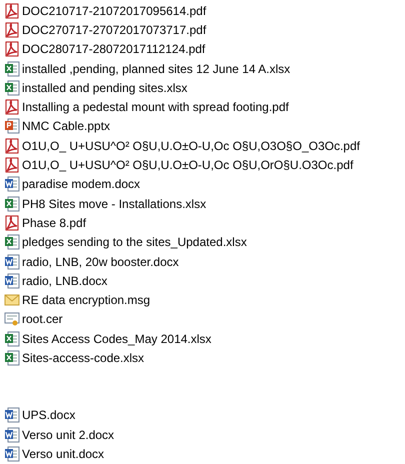 This screenshot has height=464, width=405. Describe the element at coordinates (134, 242) in the screenshot. I see `file-name: pledges sending to the sites_Updated.xlsx` at that location.